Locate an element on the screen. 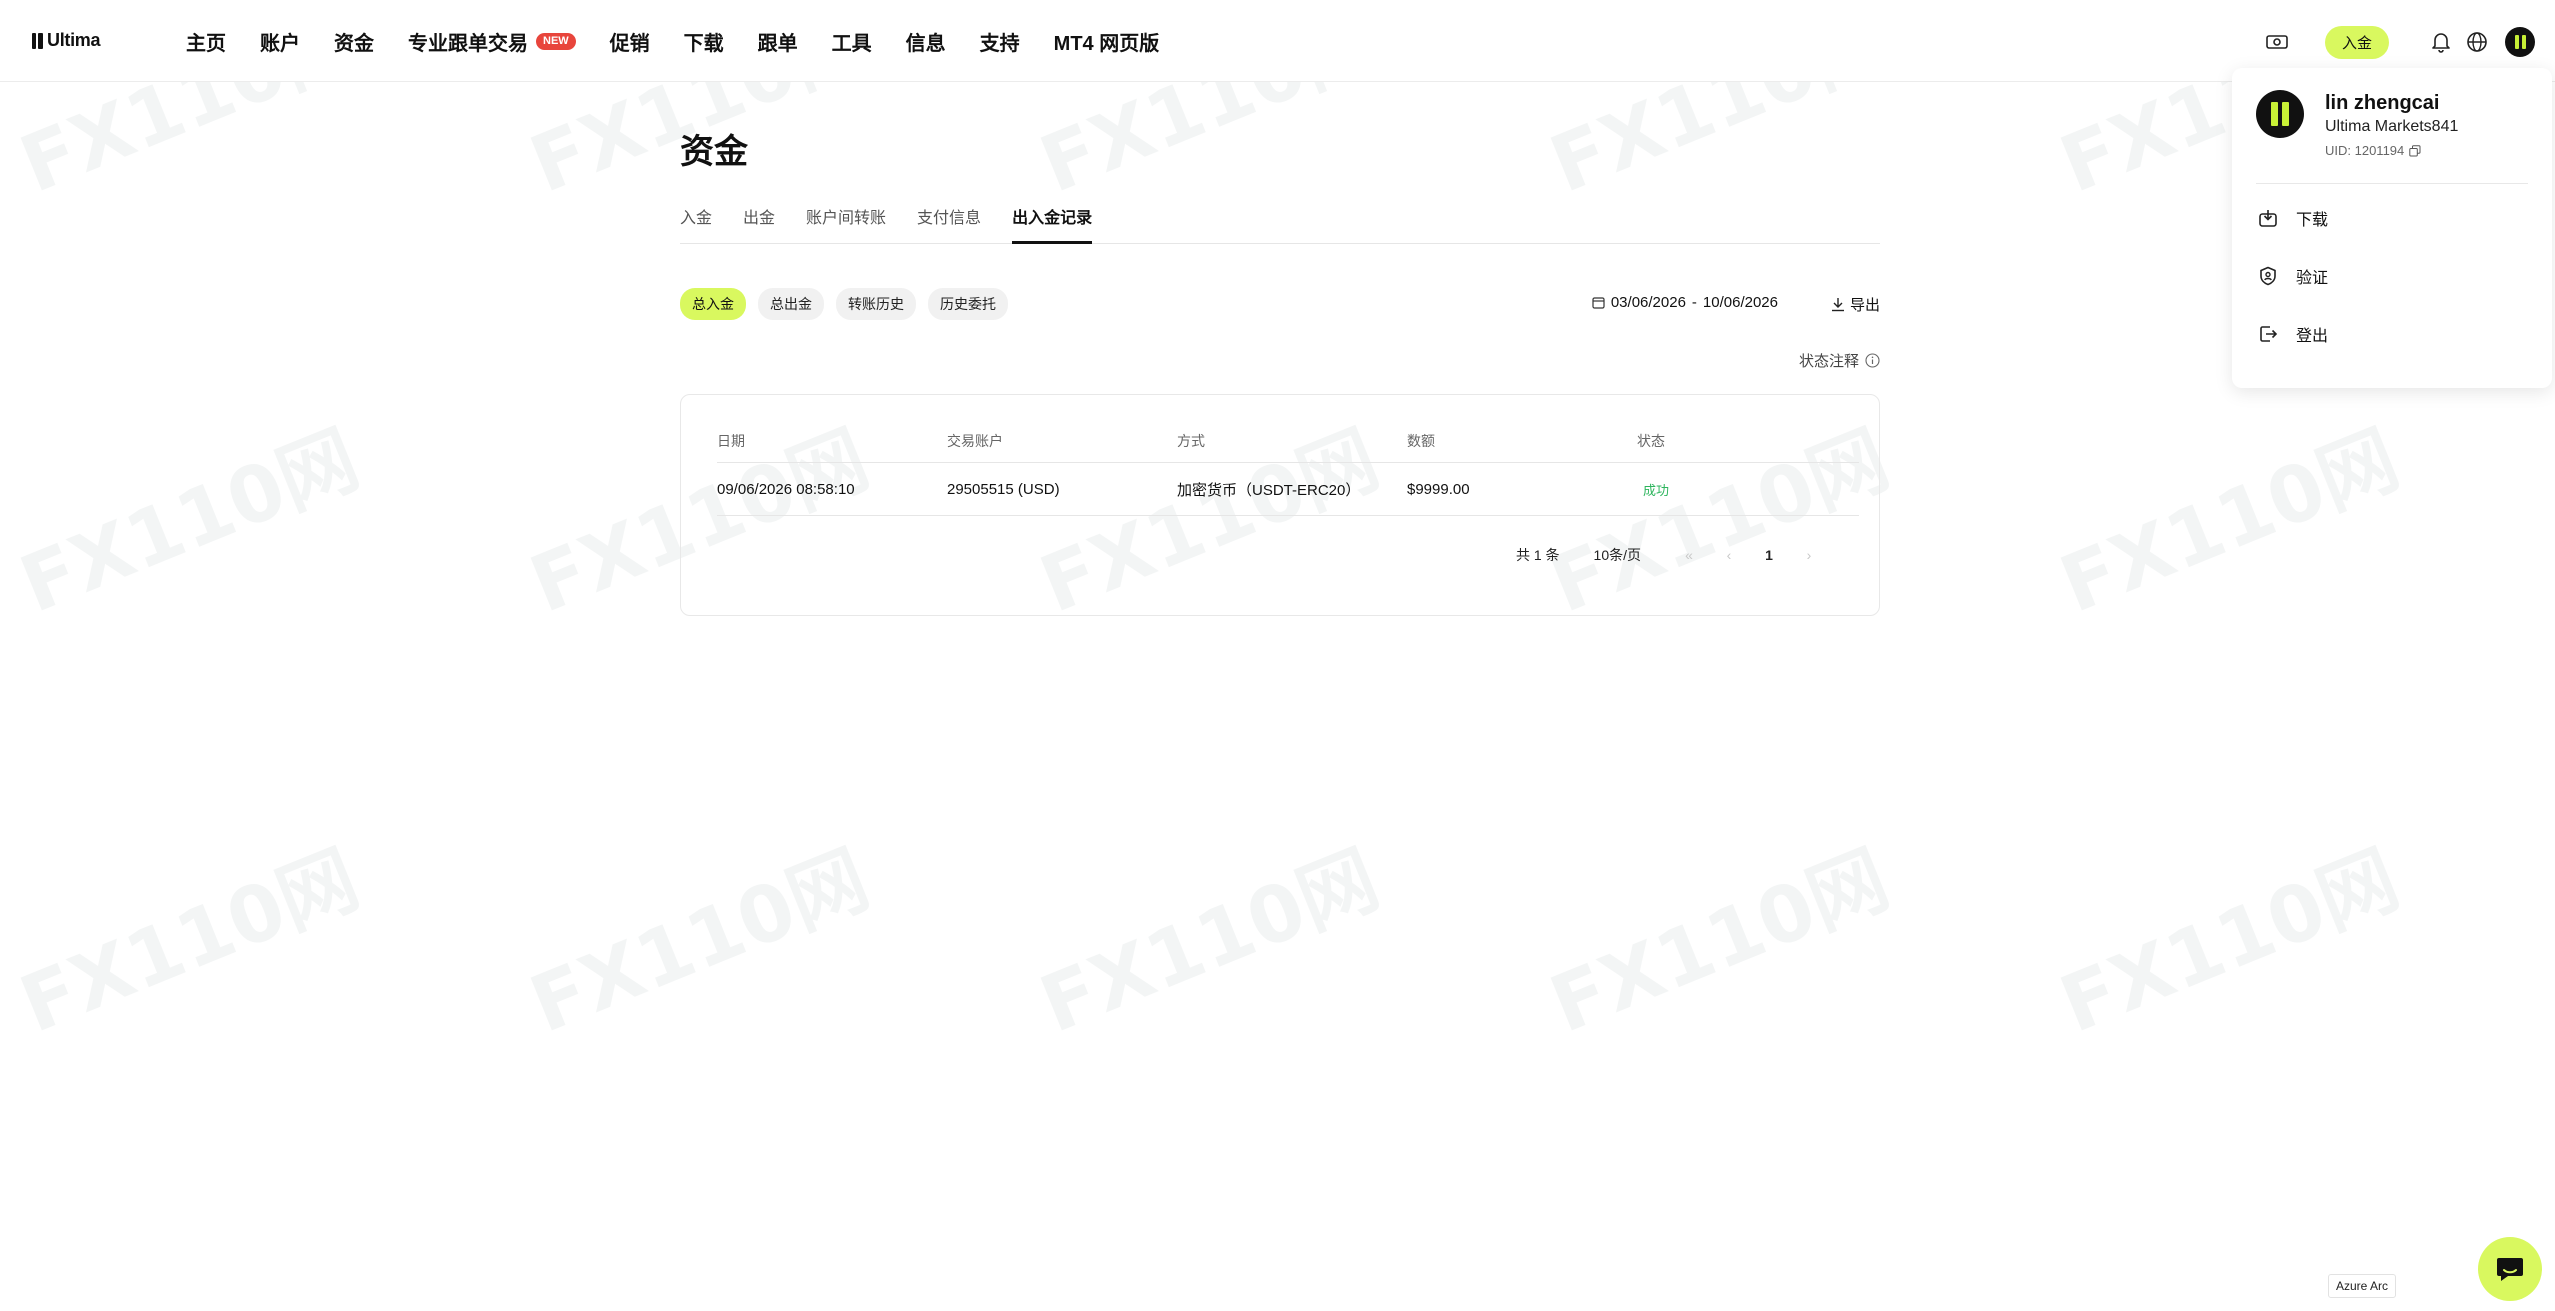 This screenshot has height=1311, width=2555. menu-divider is located at coordinates (2392, 183).